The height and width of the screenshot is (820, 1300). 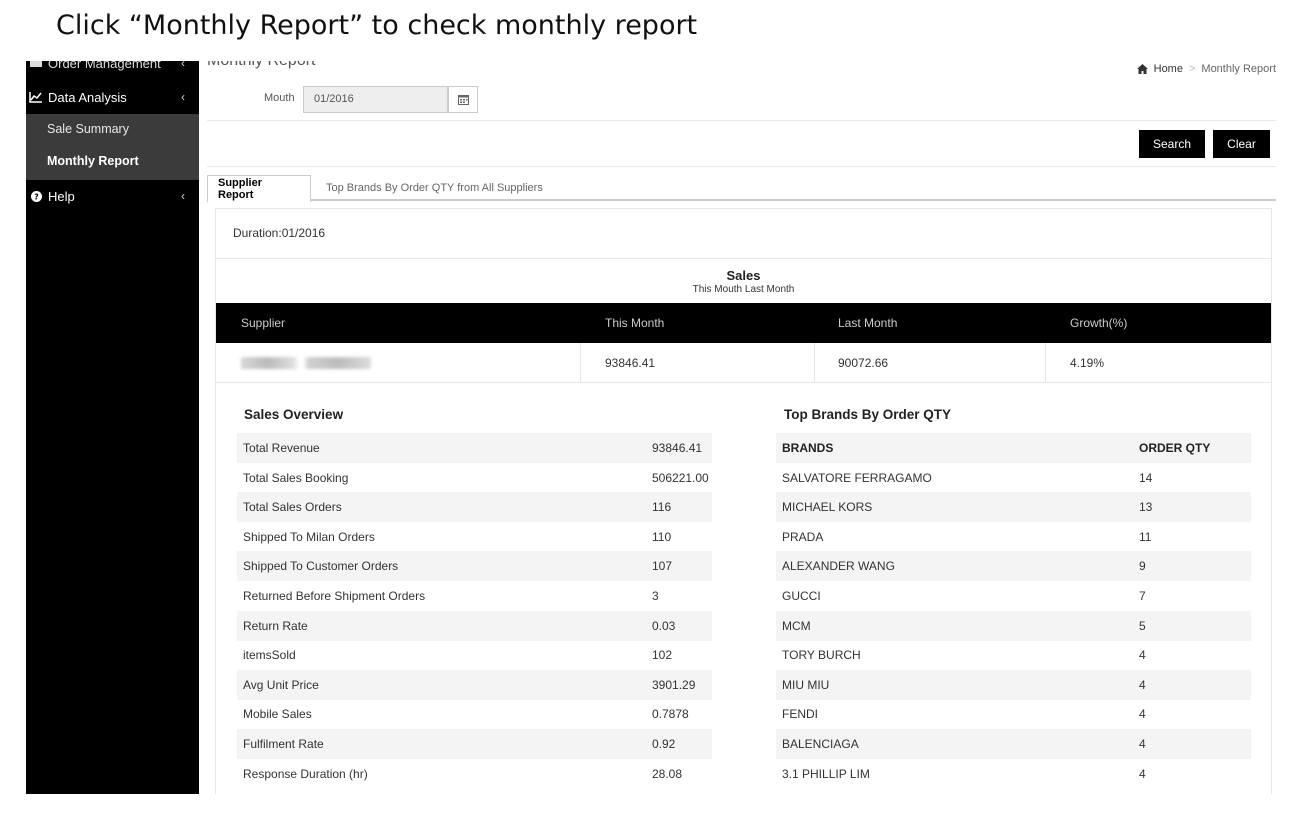 What do you see at coordinates (821, 655) in the screenshot?
I see `brand-name: TORY BURCH` at bounding box center [821, 655].